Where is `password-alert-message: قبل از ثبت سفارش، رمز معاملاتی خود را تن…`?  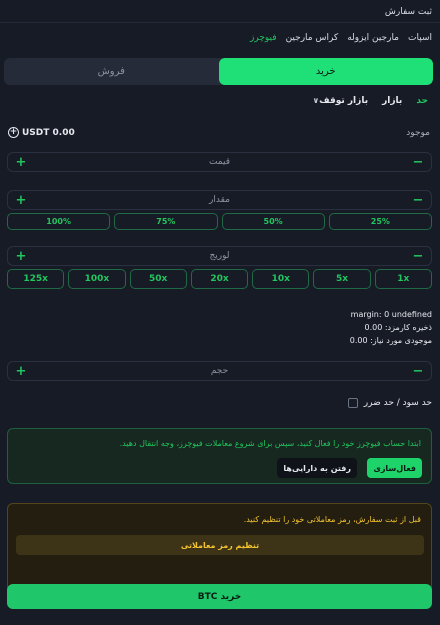 password-alert-message: قبل از ثبت سفارش، رمز معاملاتی خود را تن… is located at coordinates (332, 519).